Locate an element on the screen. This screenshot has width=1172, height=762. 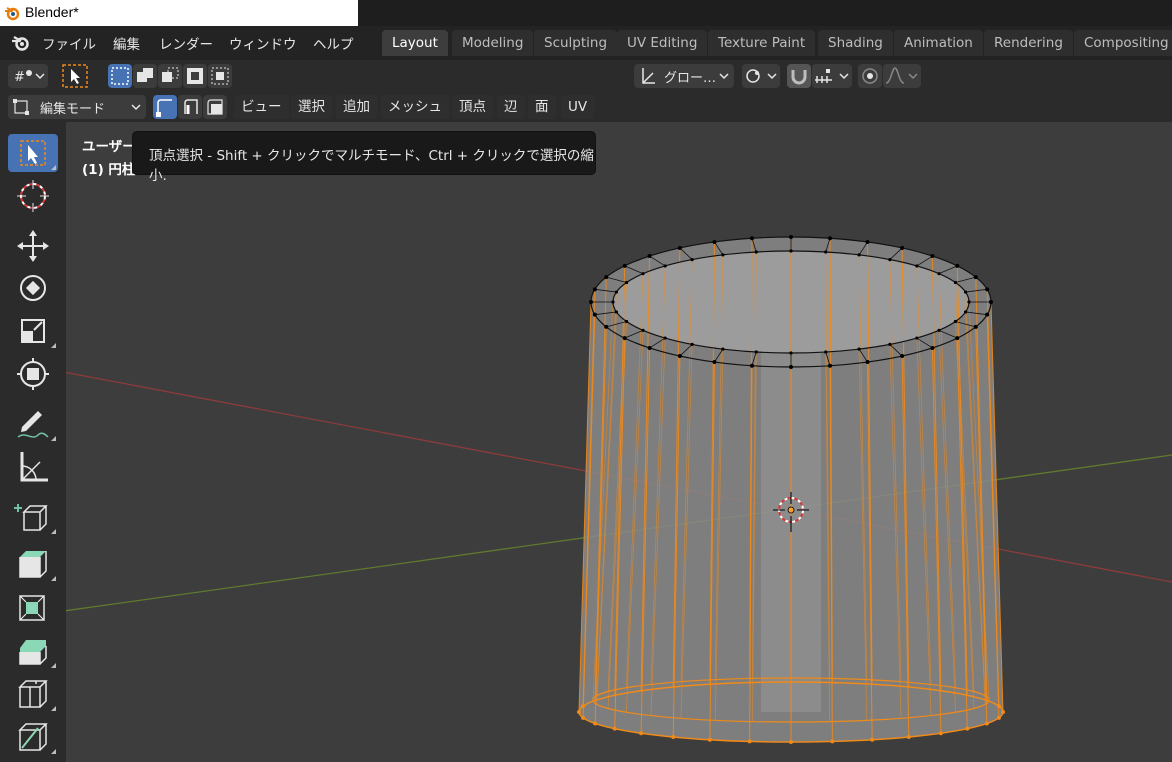
proportional-edit-toggle is located at coordinates (870, 76).